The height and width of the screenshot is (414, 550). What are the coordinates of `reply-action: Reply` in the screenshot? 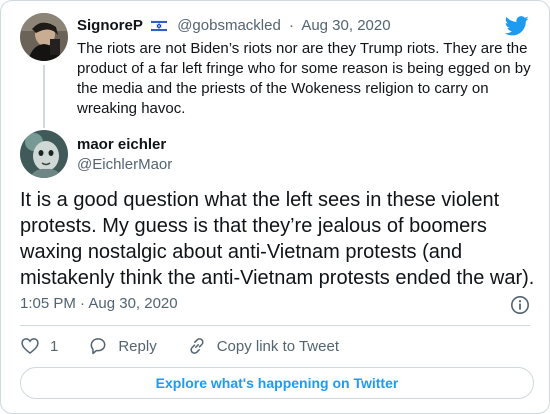 It's located at (122, 346).